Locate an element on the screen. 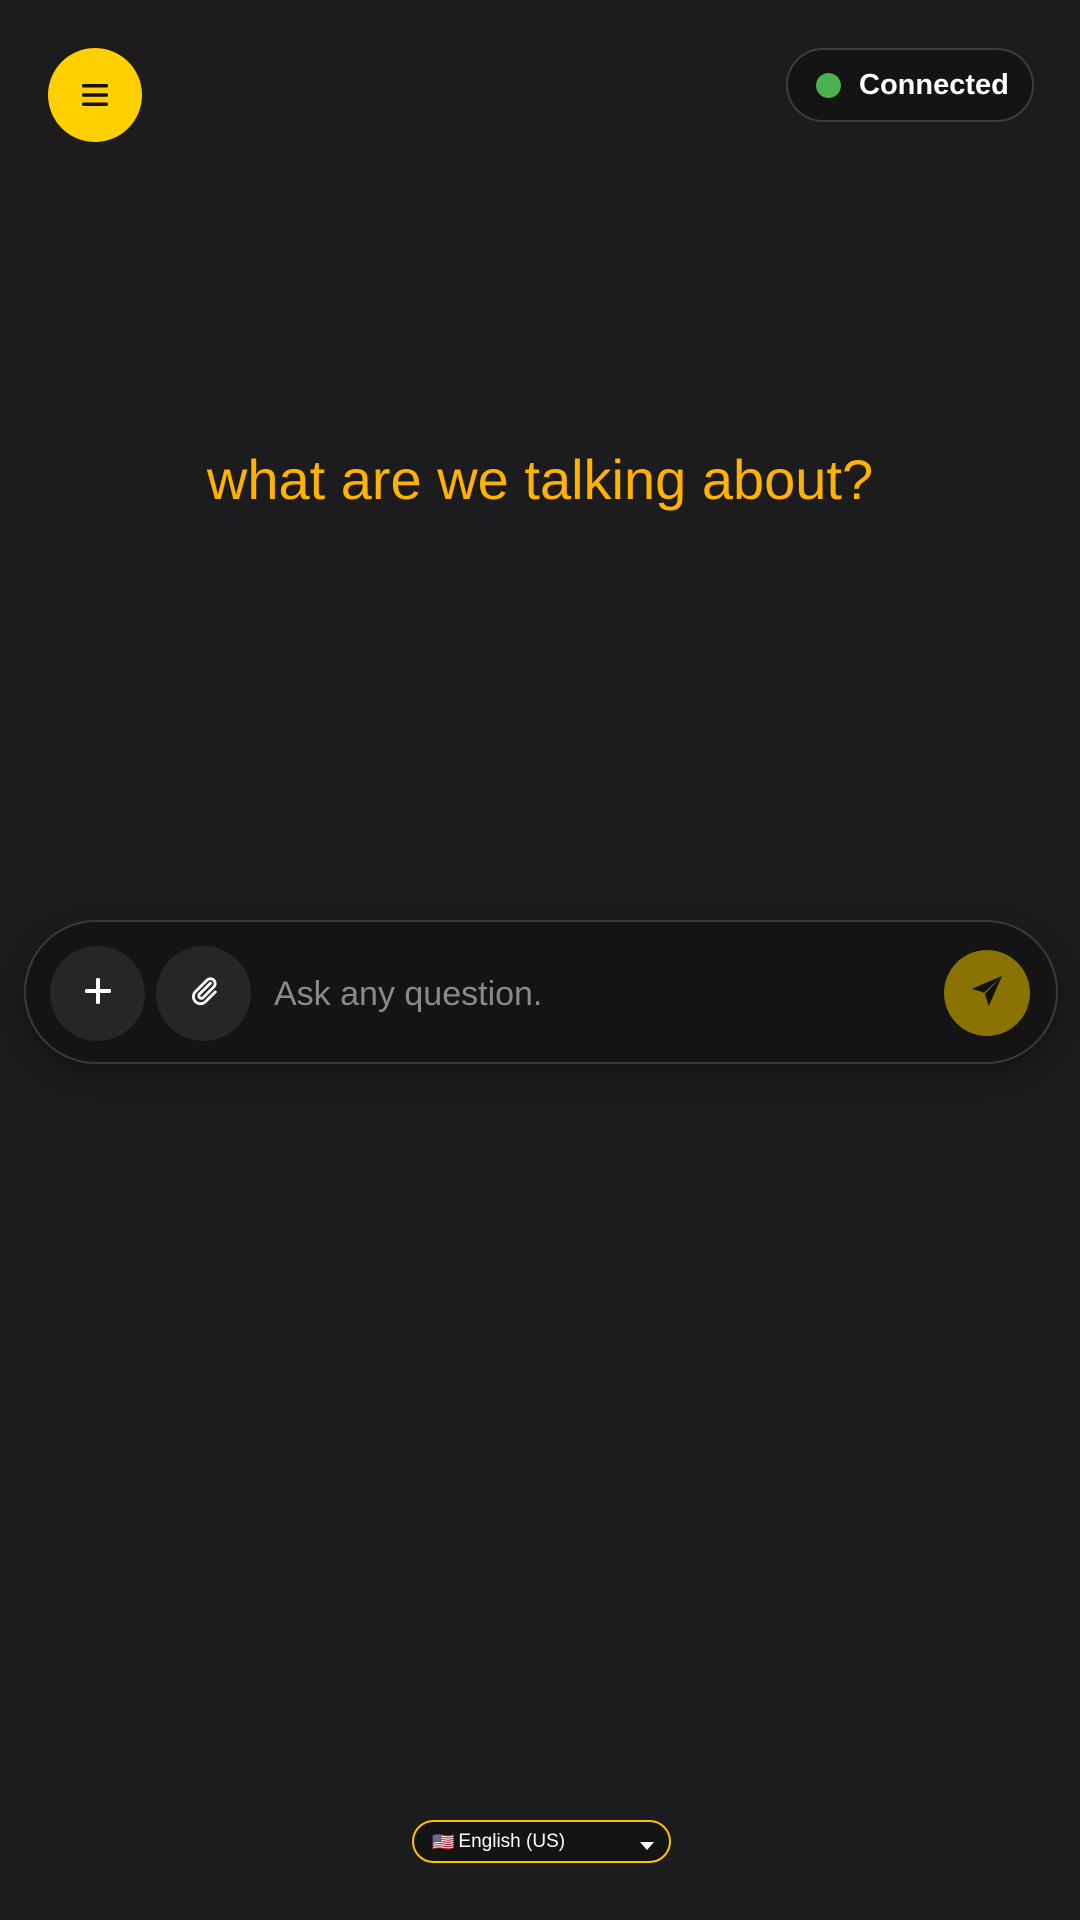 This screenshot has height=1920, width=1080. add-button is located at coordinates (97, 993).